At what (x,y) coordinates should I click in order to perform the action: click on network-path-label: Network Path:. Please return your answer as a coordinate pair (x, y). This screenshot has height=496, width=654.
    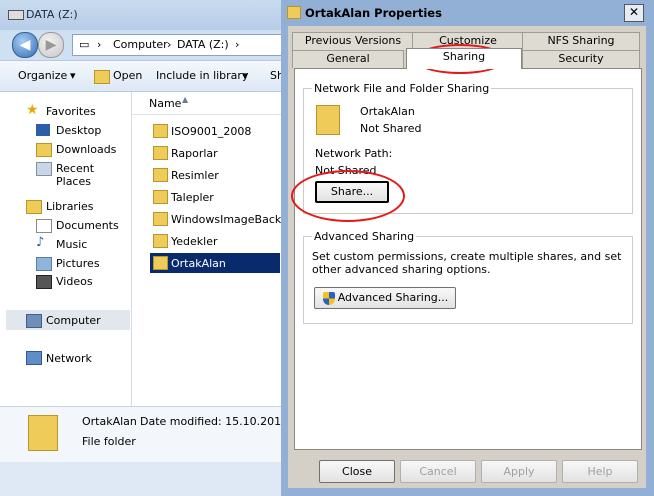
    Looking at the image, I should click on (354, 153).